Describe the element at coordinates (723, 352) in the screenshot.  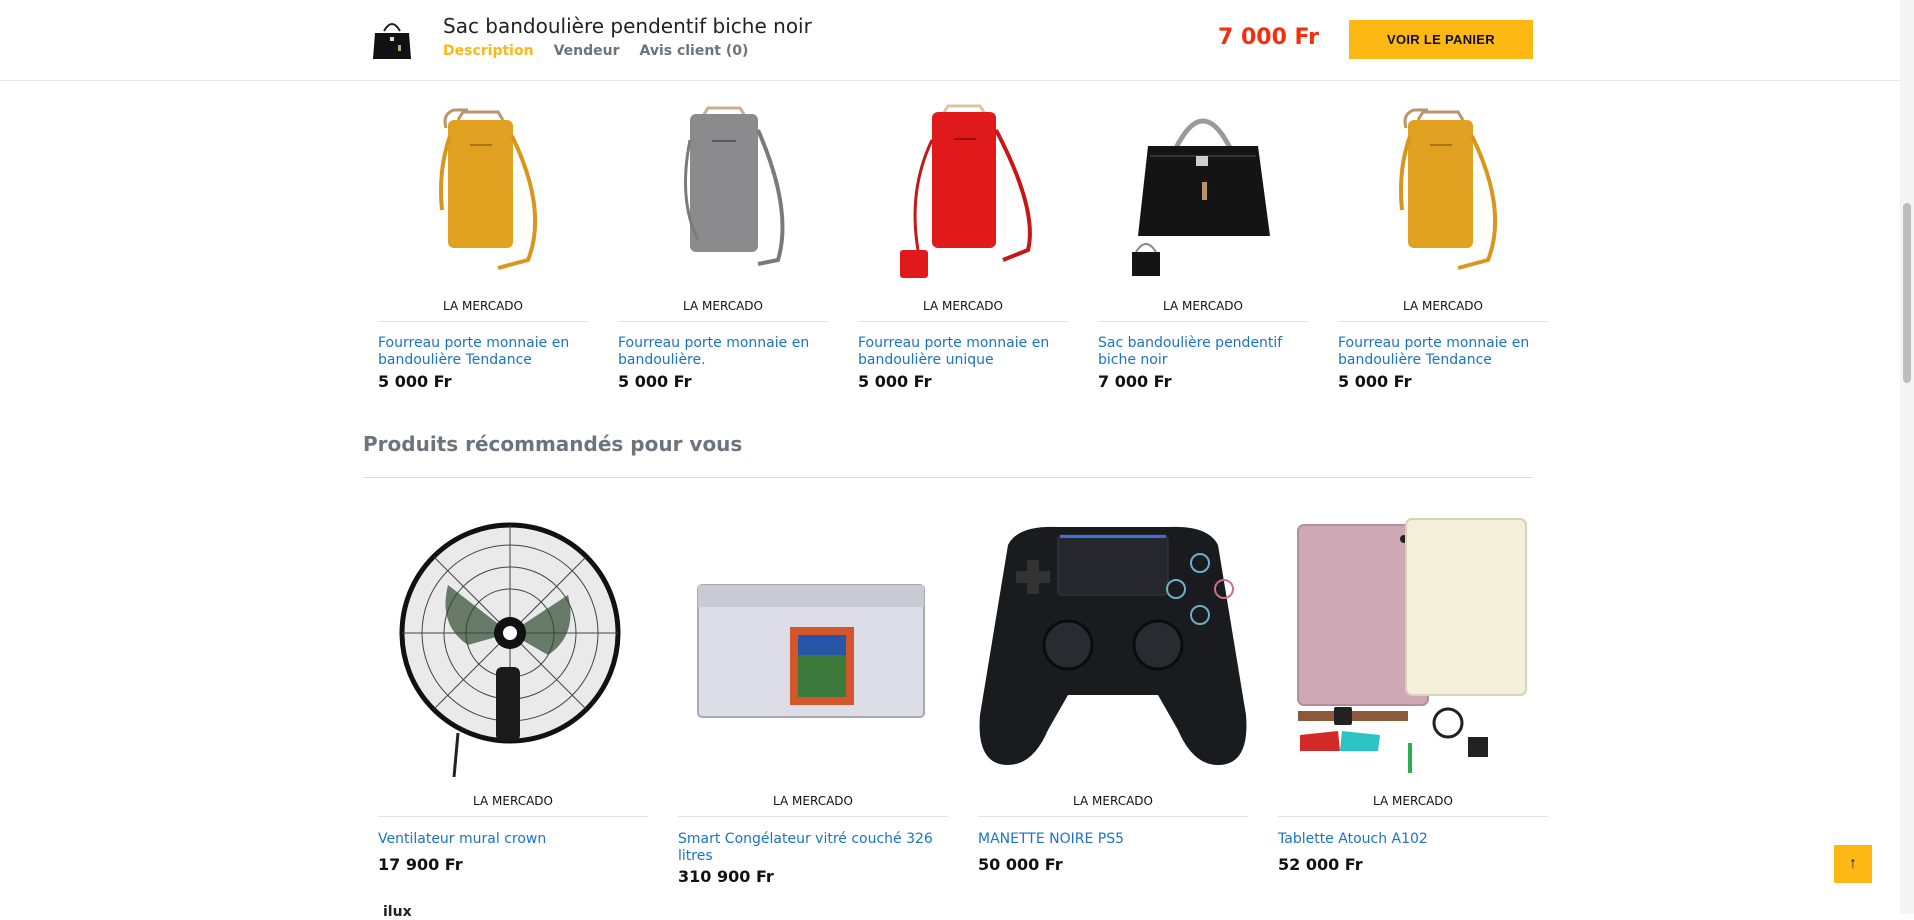
I see `product-name-link: Fourreau porte monnaie en bandoulière.` at that location.